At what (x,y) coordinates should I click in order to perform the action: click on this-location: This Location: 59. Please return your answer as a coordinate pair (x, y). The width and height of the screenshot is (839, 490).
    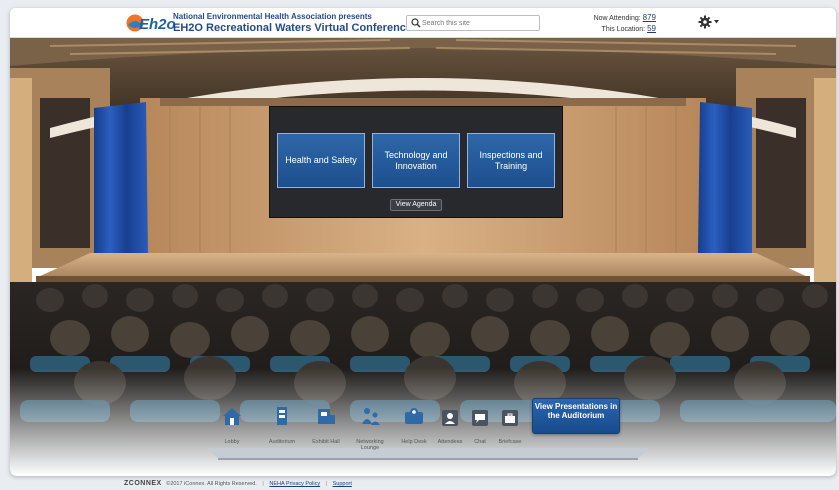
    Looking at the image, I should click on (613, 28).